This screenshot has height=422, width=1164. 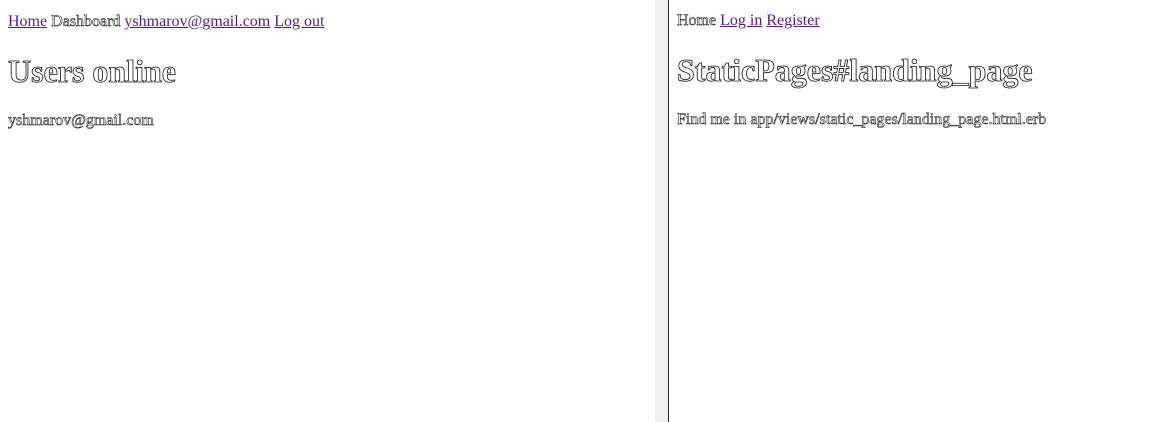 What do you see at coordinates (86, 22) in the screenshot?
I see `left-nav-dashboard-text: Dashboard` at bounding box center [86, 22].